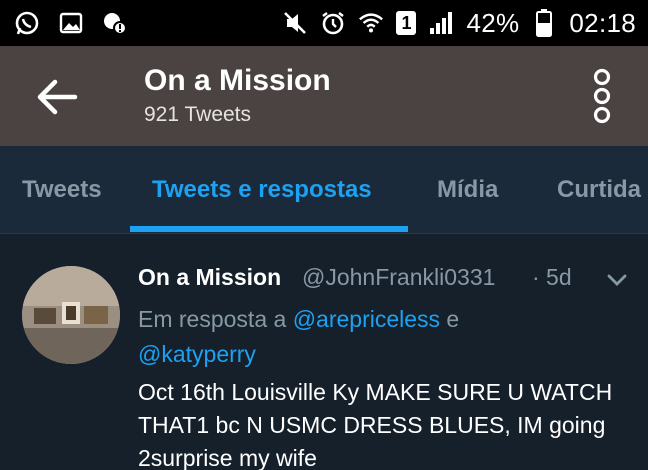 This screenshot has width=648, height=470. I want to click on whatsapp-icon, so click(27, 23).